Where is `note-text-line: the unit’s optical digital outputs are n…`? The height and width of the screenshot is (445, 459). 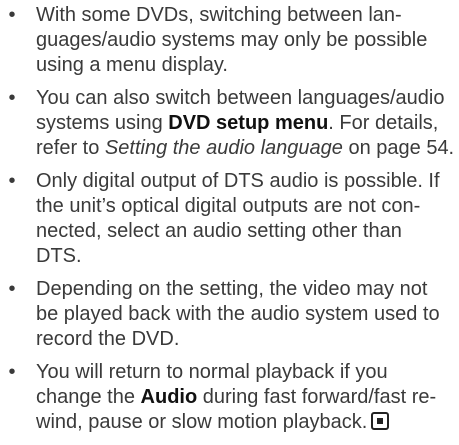
note-text-line: the unit’s optical digital outputs are n… is located at coordinates (228, 206).